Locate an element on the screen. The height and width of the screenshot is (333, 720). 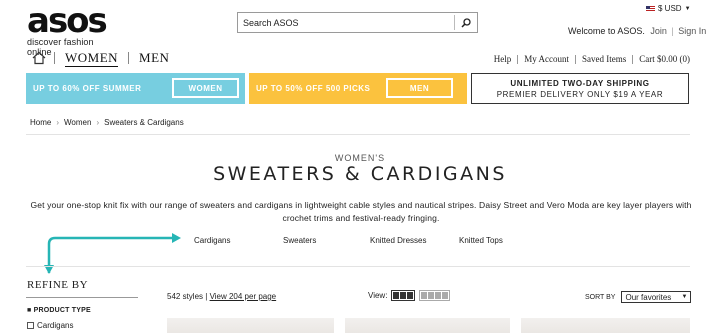
my-account-link: My Account is located at coordinates (546, 59).